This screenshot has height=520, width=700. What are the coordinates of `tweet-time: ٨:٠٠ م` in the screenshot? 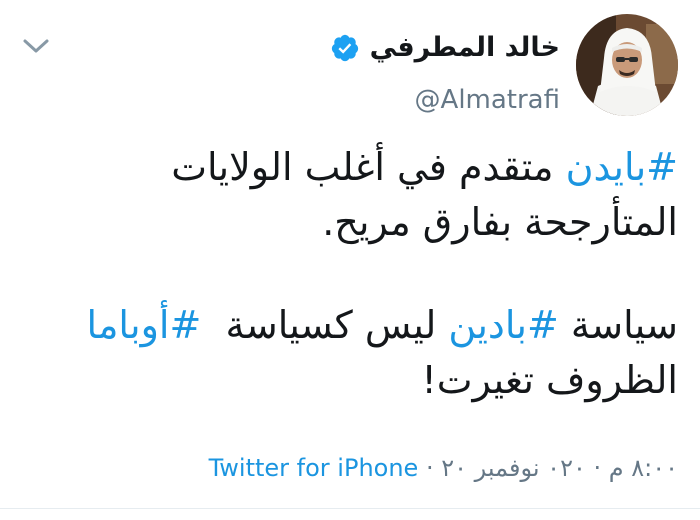 It's located at (643, 468).